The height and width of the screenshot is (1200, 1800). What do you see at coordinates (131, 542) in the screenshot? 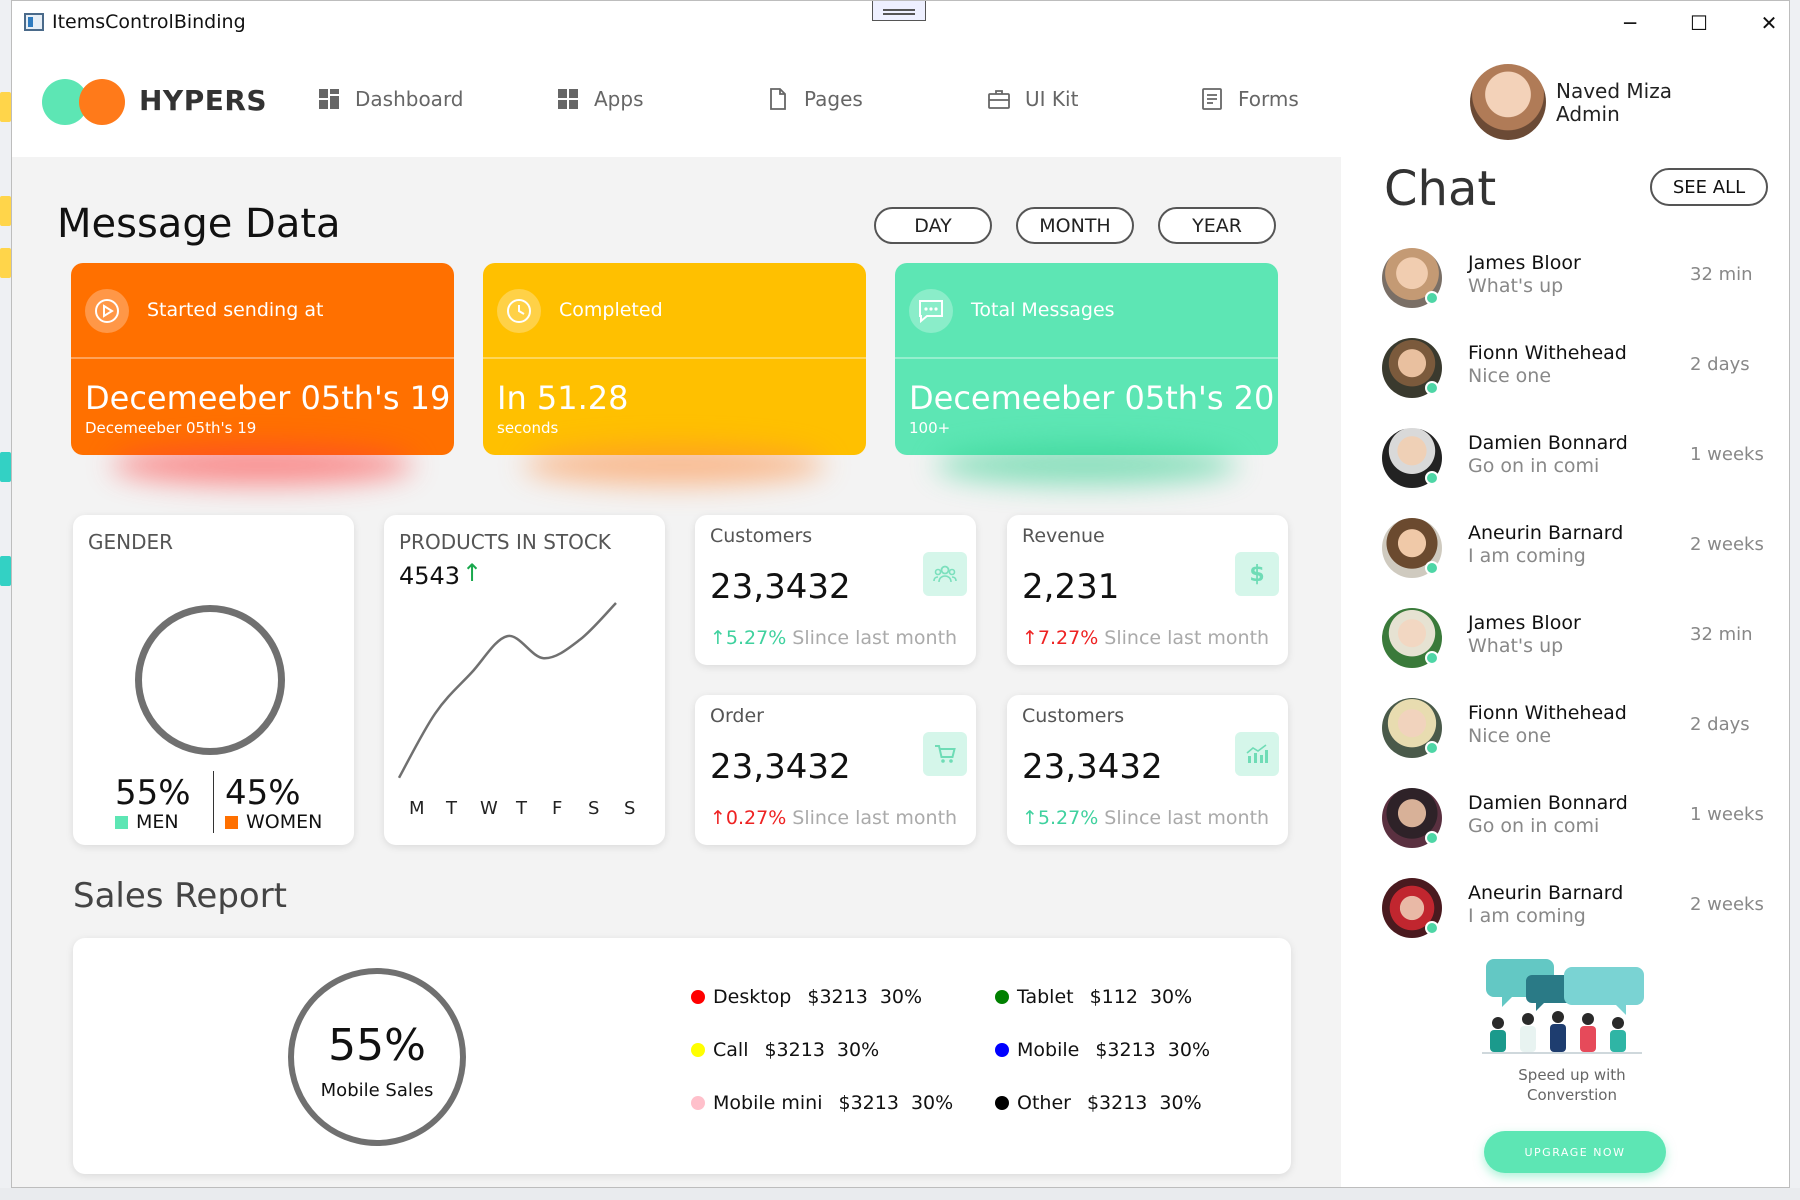
I see `gender-title: GENDER` at bounding box center [131, 542].